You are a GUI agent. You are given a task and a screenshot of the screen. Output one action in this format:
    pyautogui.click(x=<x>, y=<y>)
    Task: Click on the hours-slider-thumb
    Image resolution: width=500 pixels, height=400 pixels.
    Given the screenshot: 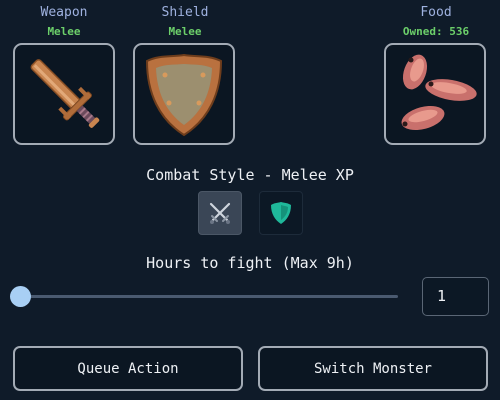 What is the action you would take?
    pyautogui.click(x=20, y=296)
    